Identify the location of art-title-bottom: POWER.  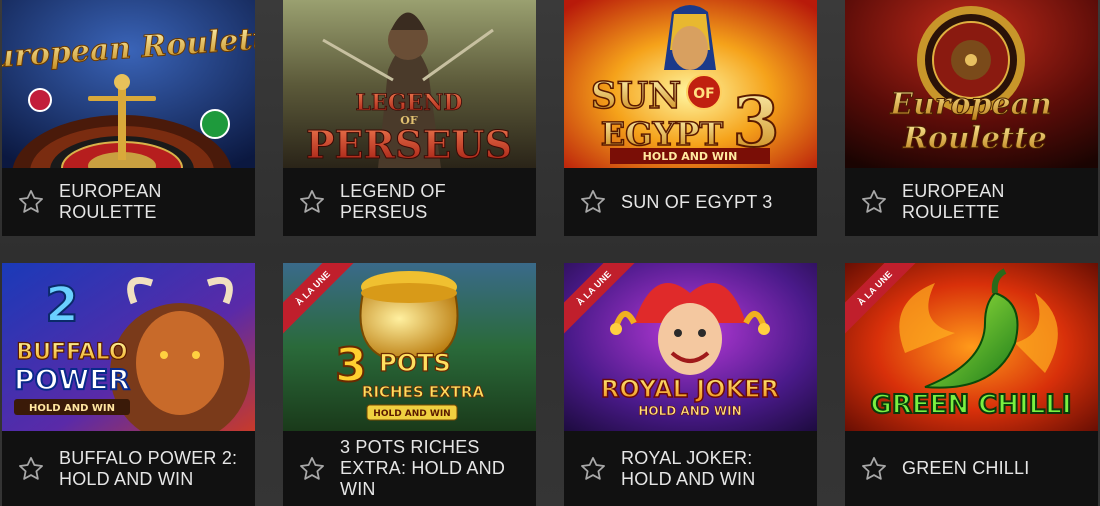
(72, 379).